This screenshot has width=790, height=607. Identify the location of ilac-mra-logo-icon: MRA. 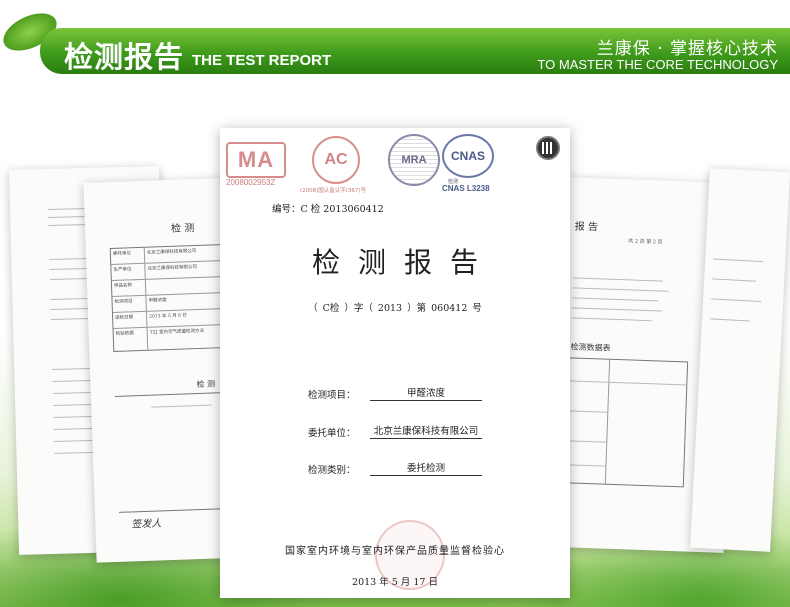
(414, 160).